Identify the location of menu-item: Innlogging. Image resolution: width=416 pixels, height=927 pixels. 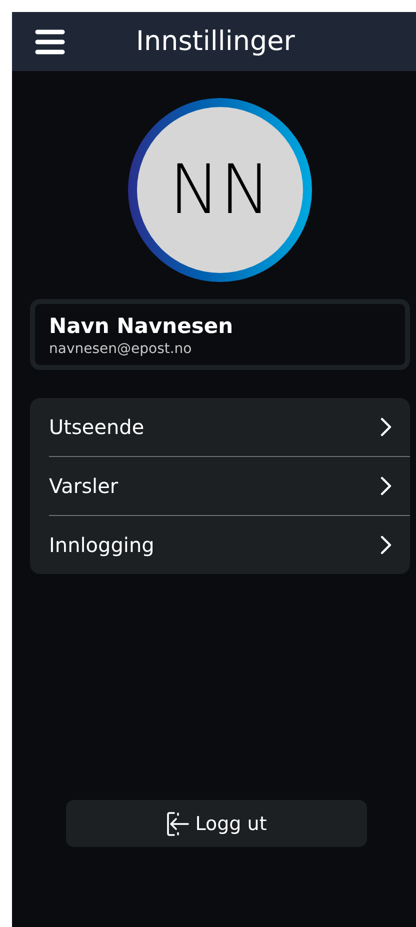
(220, 545).